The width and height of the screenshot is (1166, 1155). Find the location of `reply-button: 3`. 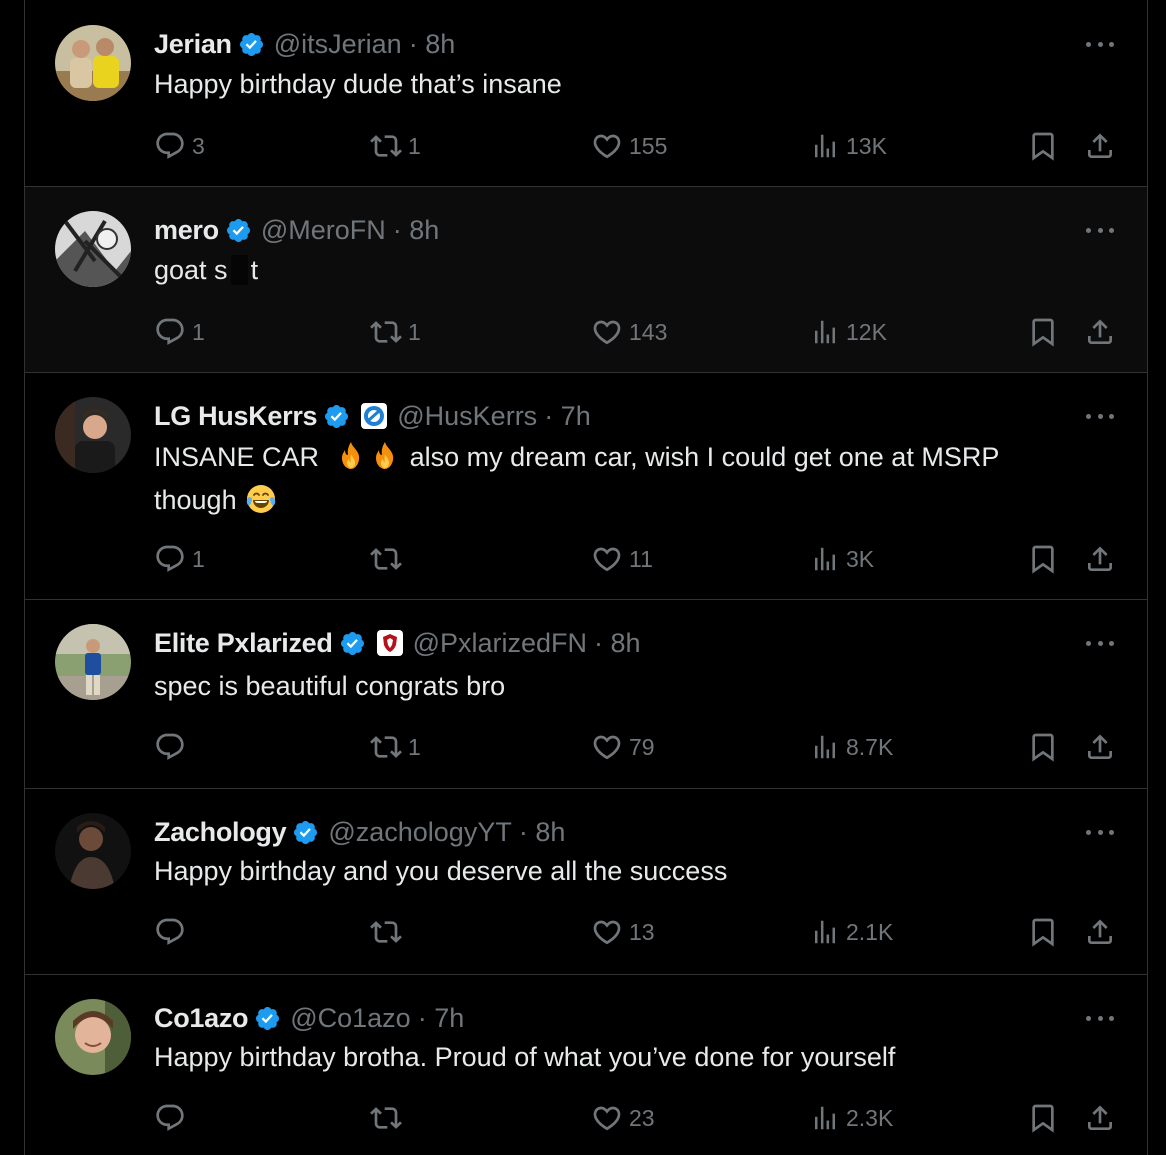

reply-button: 3 is located at coordinates (179, 146).